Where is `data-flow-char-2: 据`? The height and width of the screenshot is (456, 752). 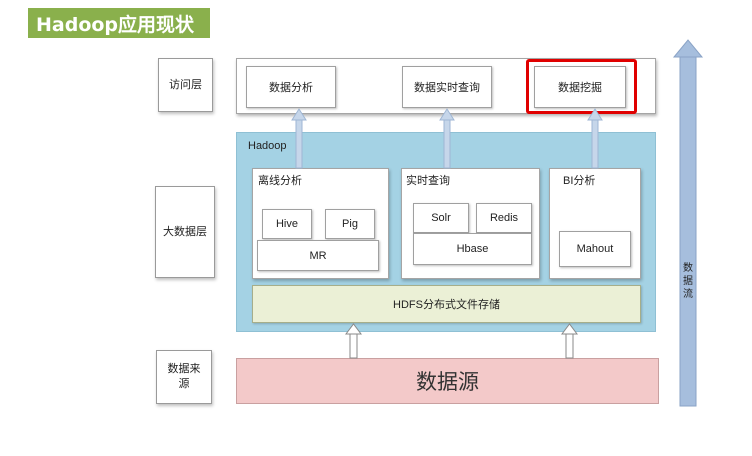
data-flow-char-2: 据 is located at coordinates (688, 281).